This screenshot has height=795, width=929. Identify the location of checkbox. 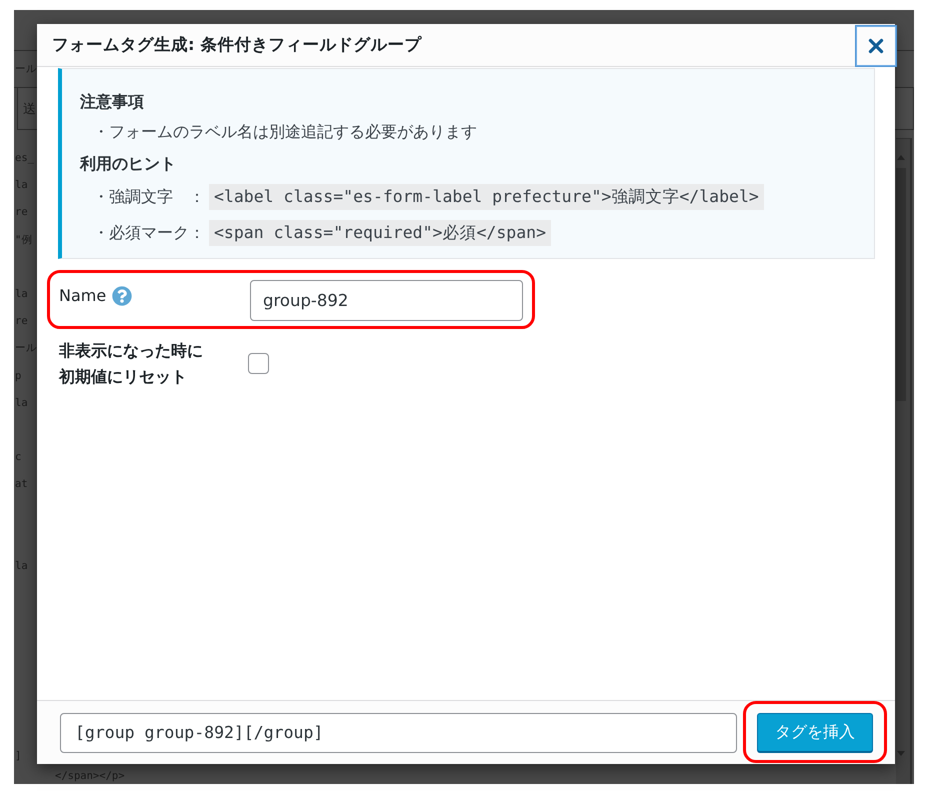
(258, 363).